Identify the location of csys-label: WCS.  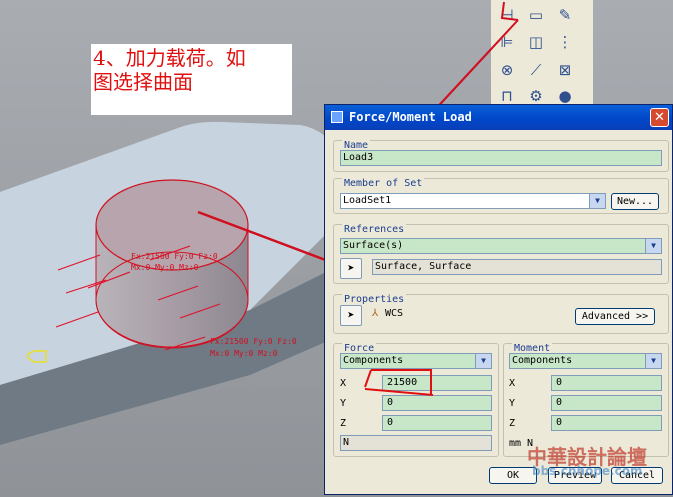
(394, 313).